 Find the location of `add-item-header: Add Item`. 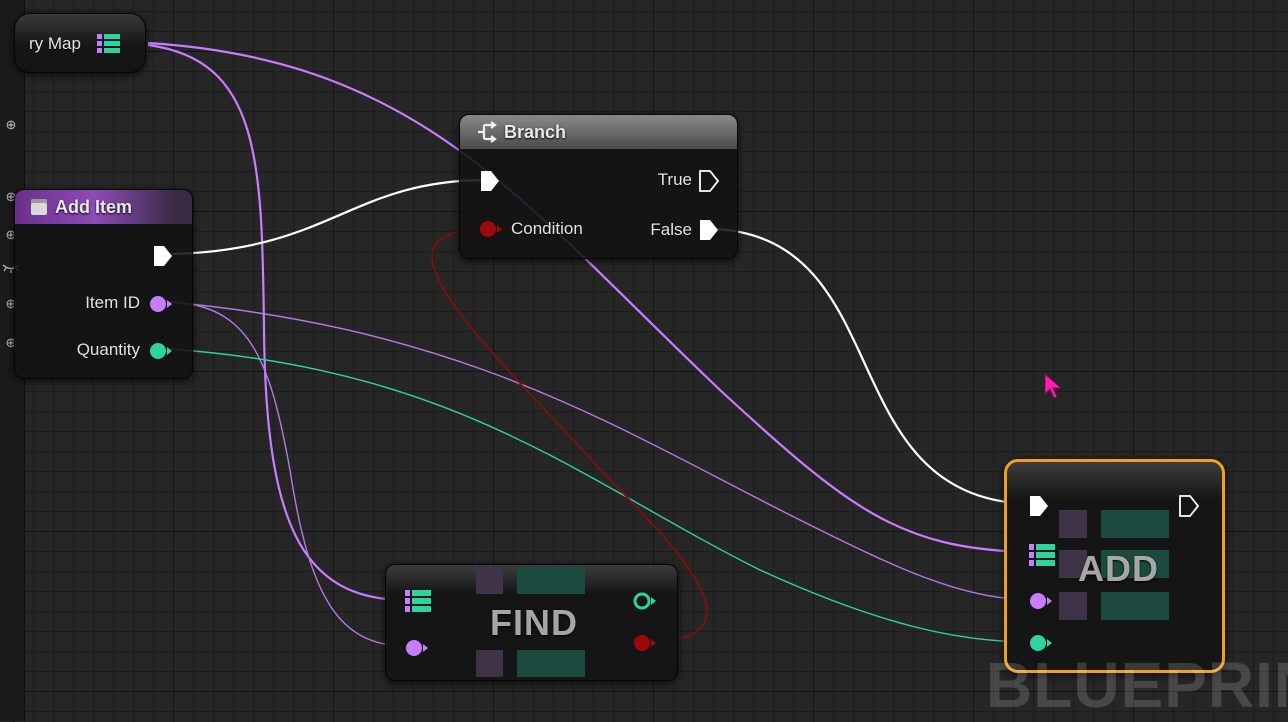

add-item-header: Add Item is located at coordinates (103, 207).